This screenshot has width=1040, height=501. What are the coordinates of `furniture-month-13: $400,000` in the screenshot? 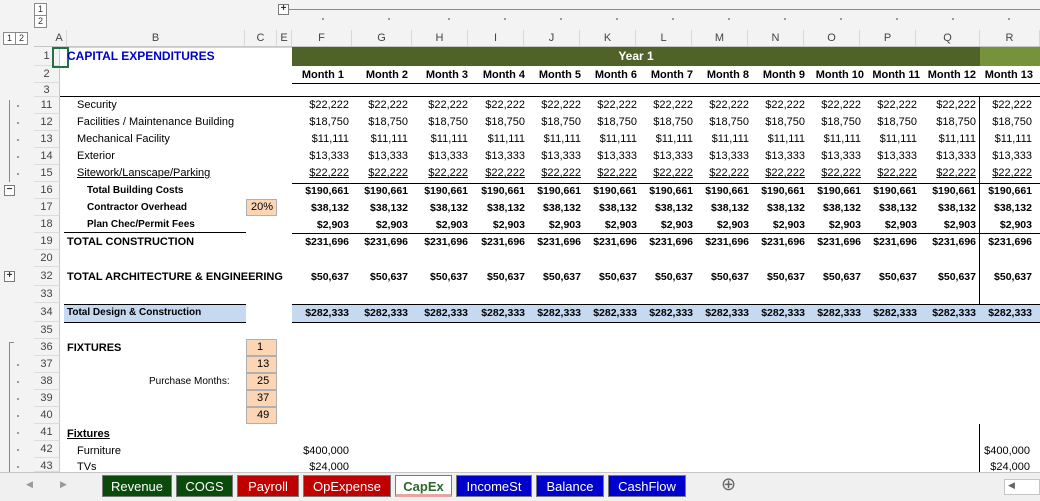 It's located at (1005, 451).